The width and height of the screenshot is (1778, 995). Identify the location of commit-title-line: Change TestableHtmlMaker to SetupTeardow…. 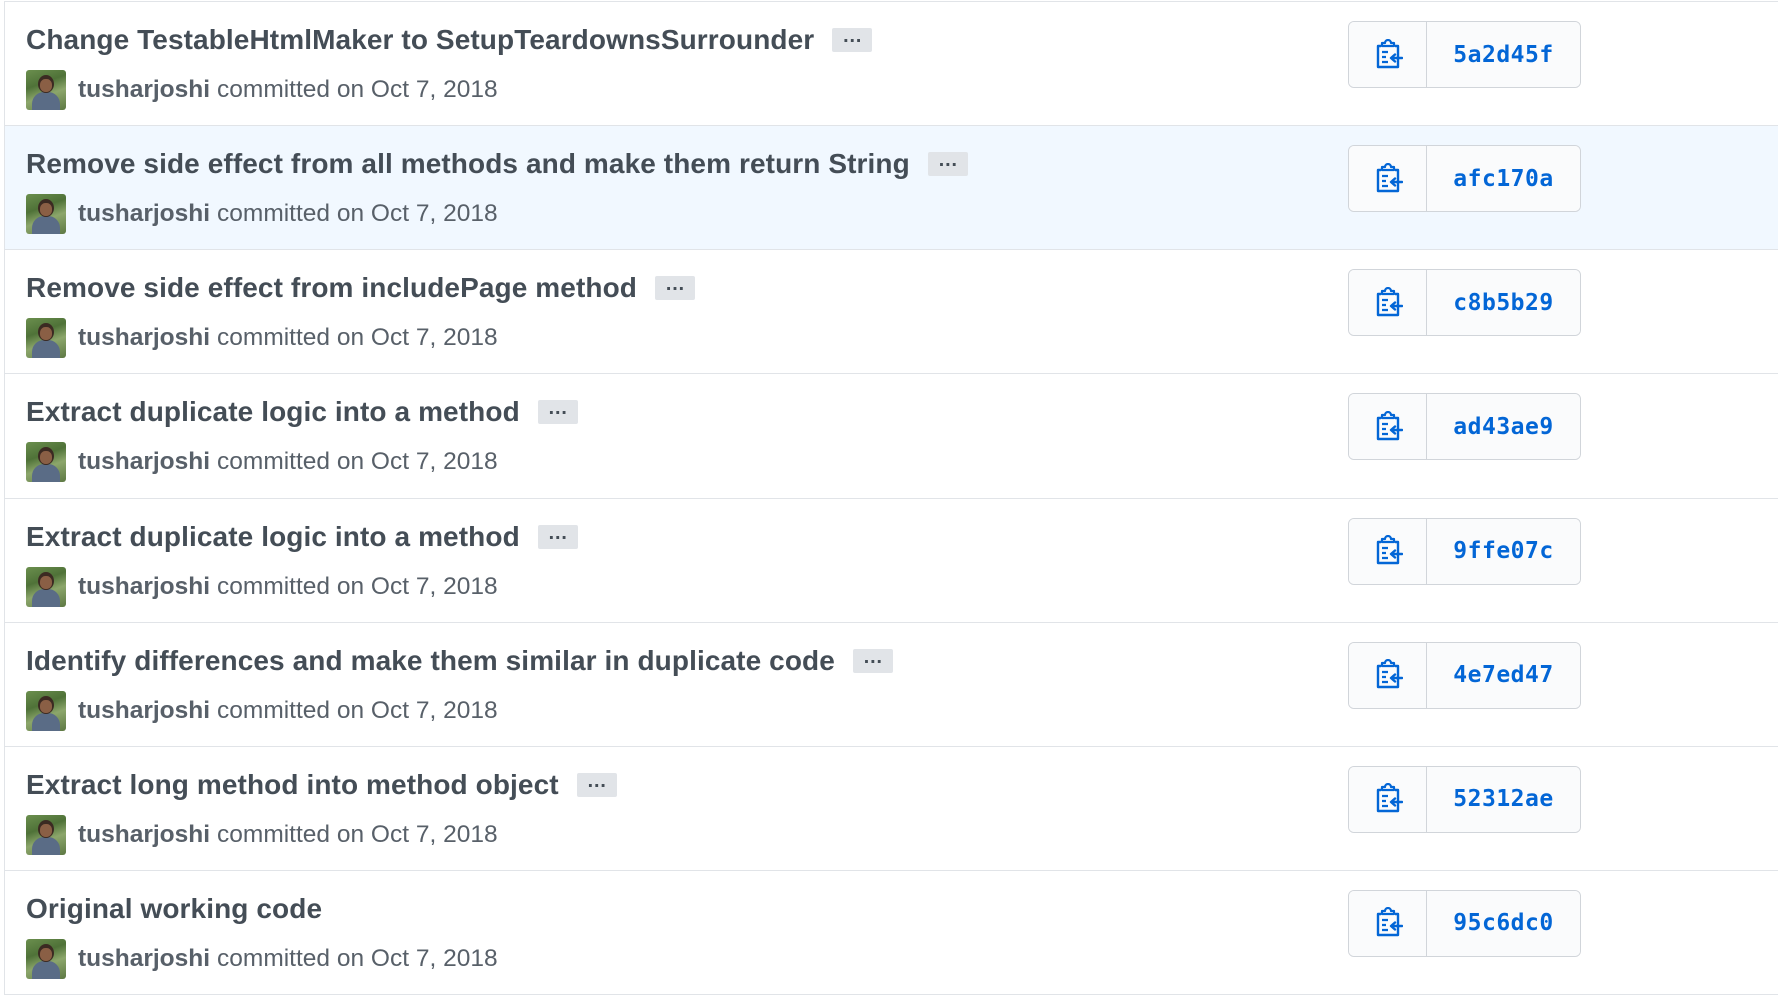
(449, 40).